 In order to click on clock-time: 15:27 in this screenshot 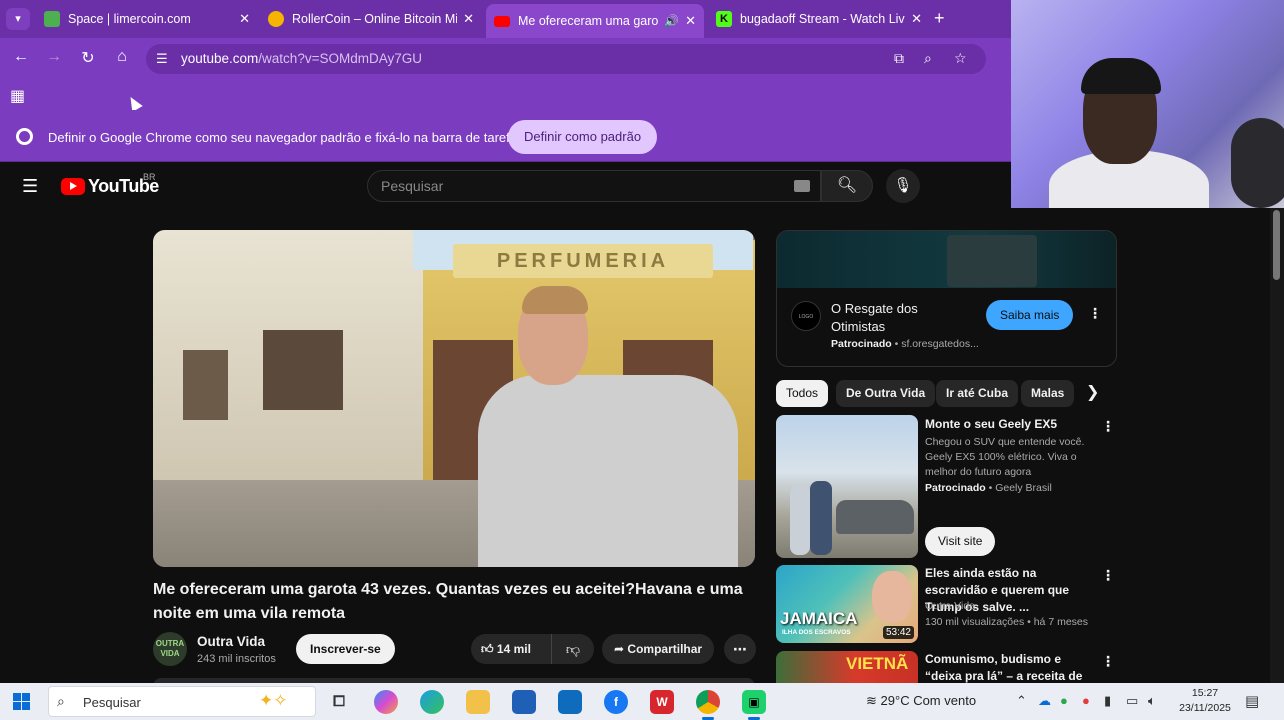, I will do `click(1205, 693)`.